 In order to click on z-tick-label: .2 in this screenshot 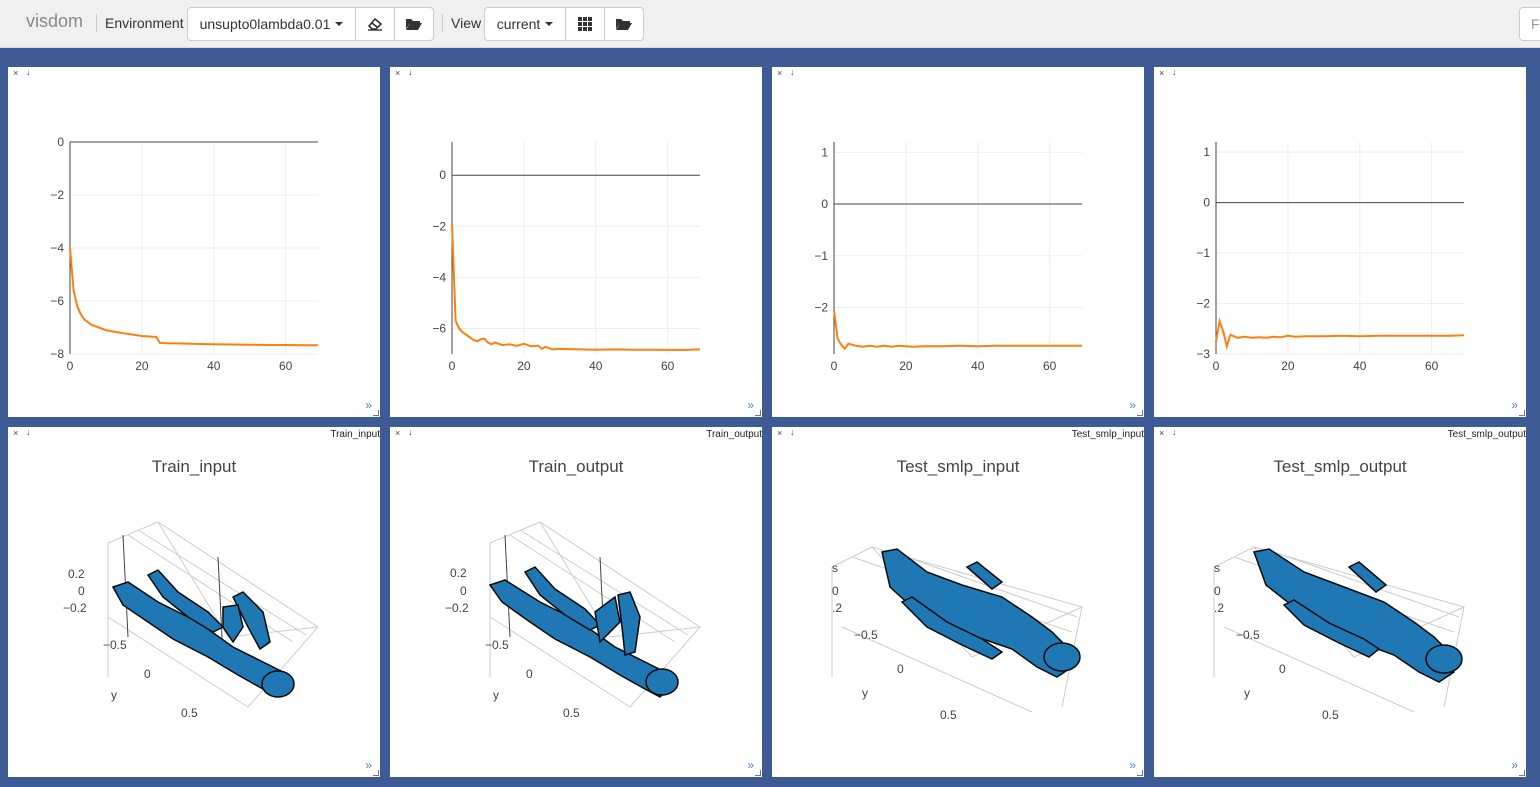, I will do `click(1219, 608)`.